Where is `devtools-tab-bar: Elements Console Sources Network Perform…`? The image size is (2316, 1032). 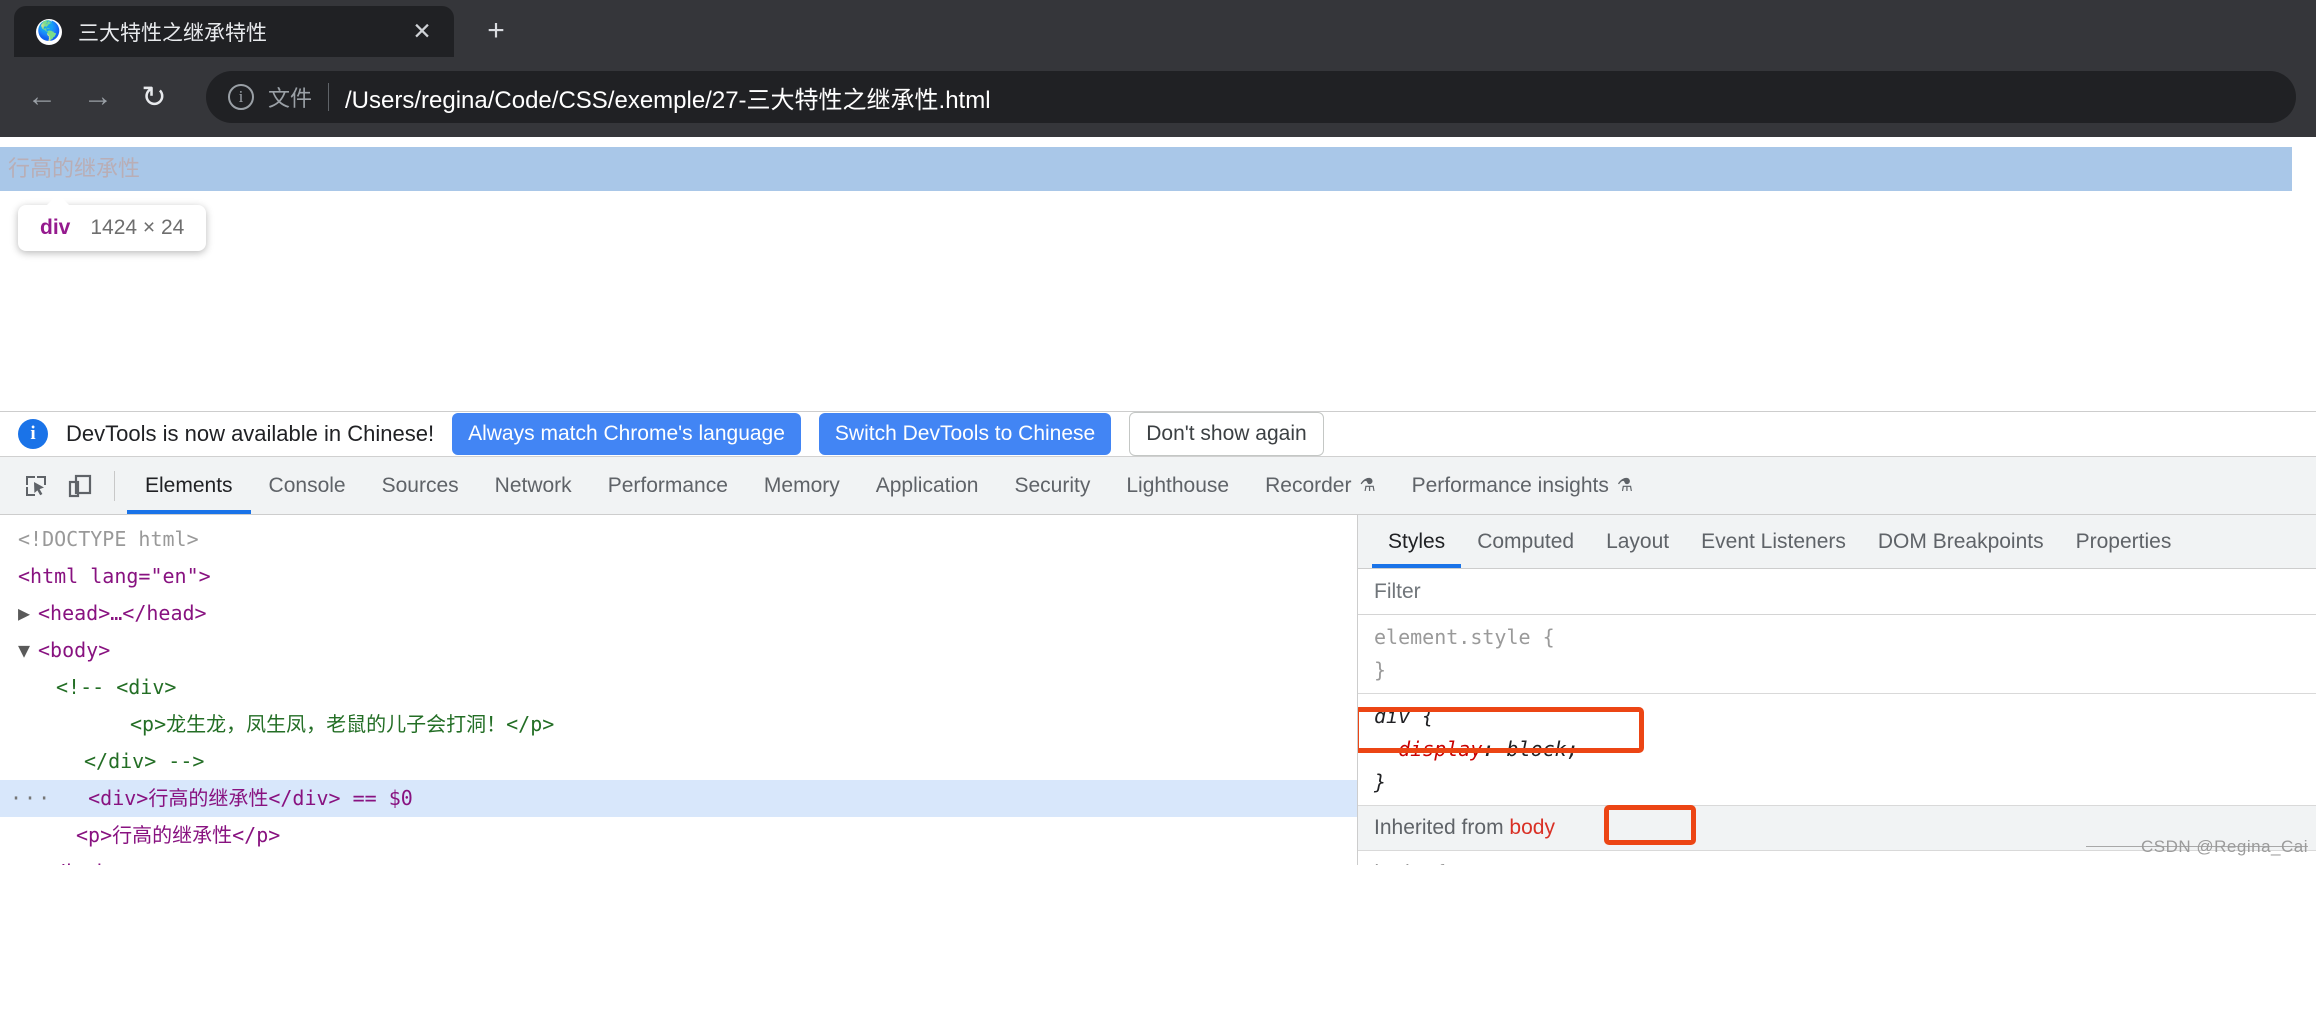 devtools-tab-bar: Elements Console Sources Network Perform… is located at coordinates (1158, 486).